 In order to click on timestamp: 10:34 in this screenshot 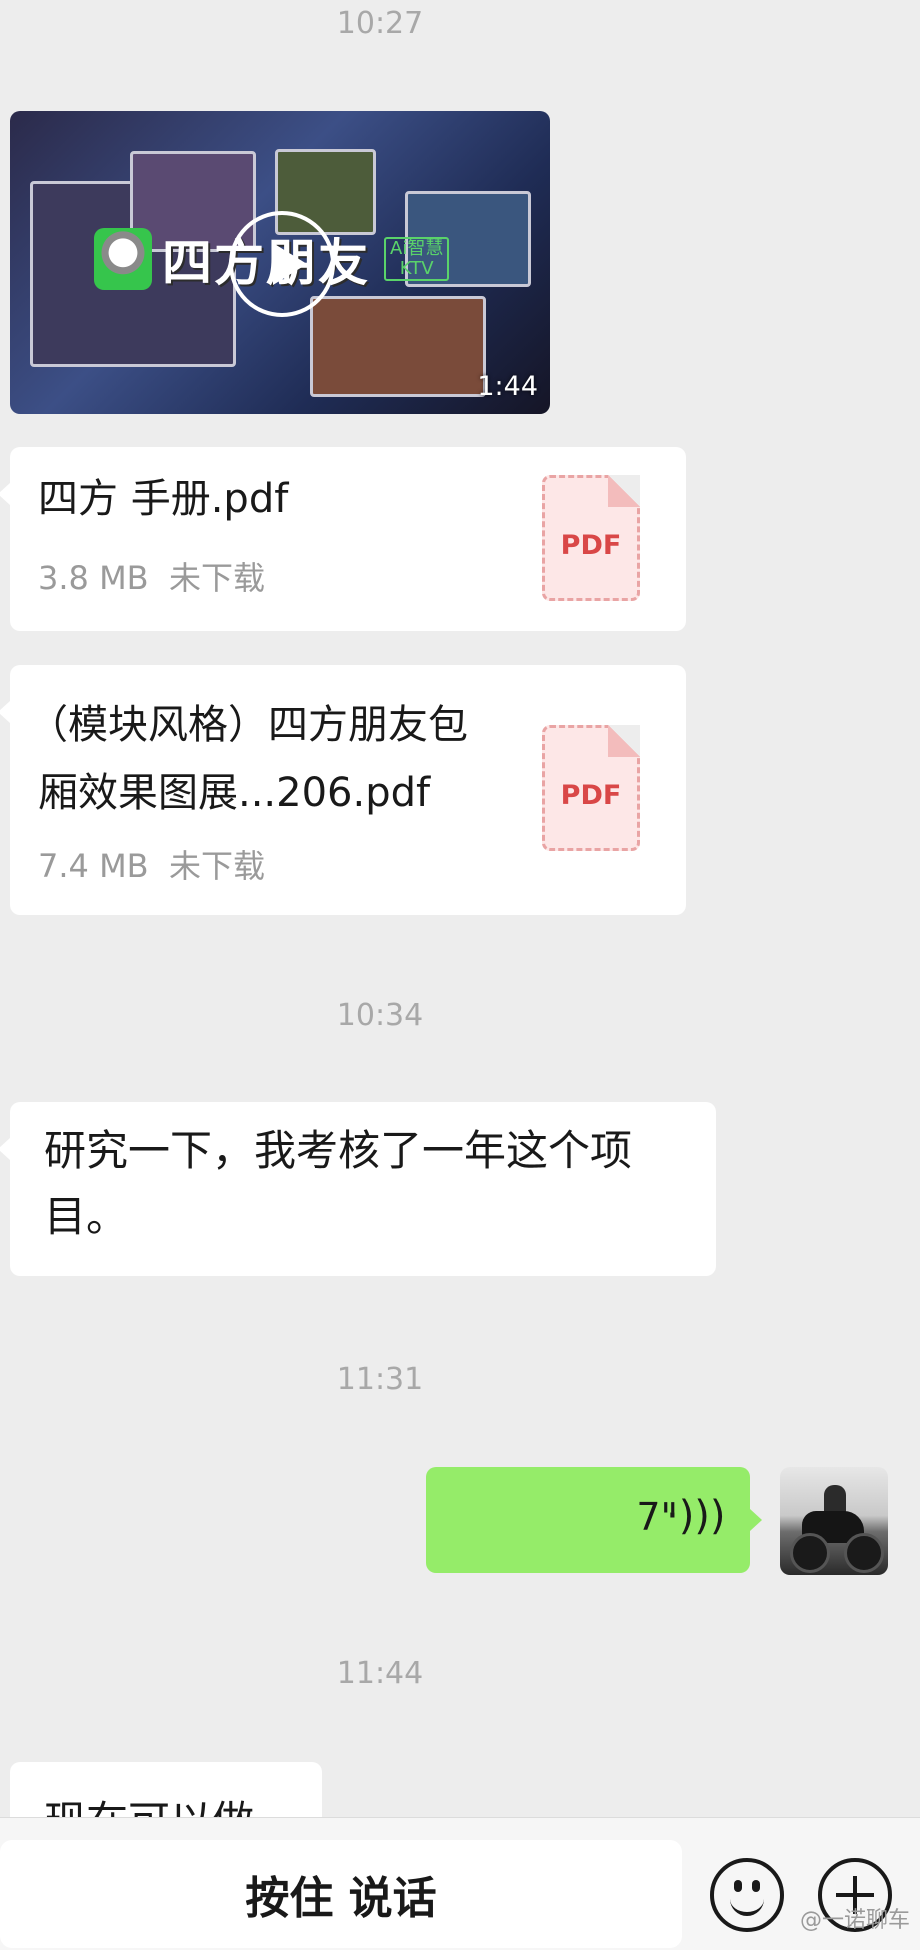, I will do `click(380, 1015)`.